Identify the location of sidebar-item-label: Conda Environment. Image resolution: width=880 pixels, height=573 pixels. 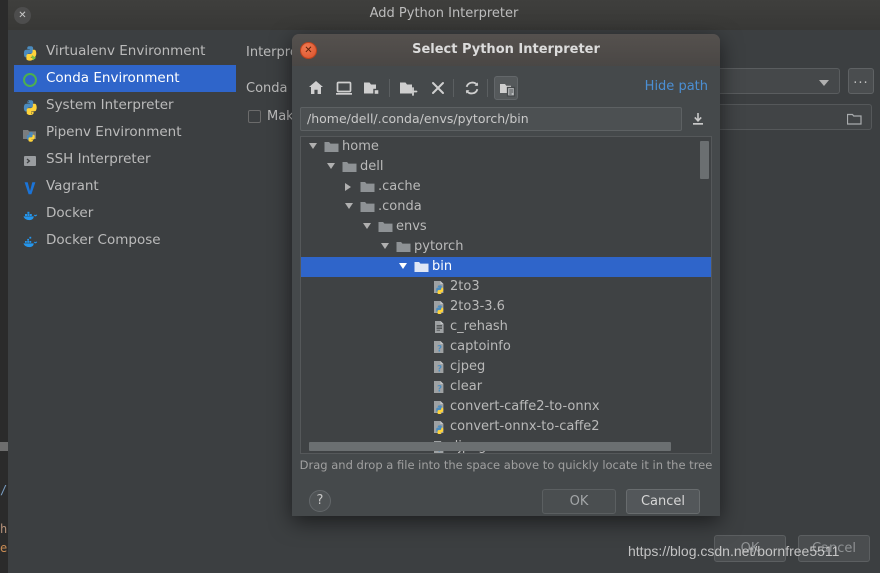
(113, 78).